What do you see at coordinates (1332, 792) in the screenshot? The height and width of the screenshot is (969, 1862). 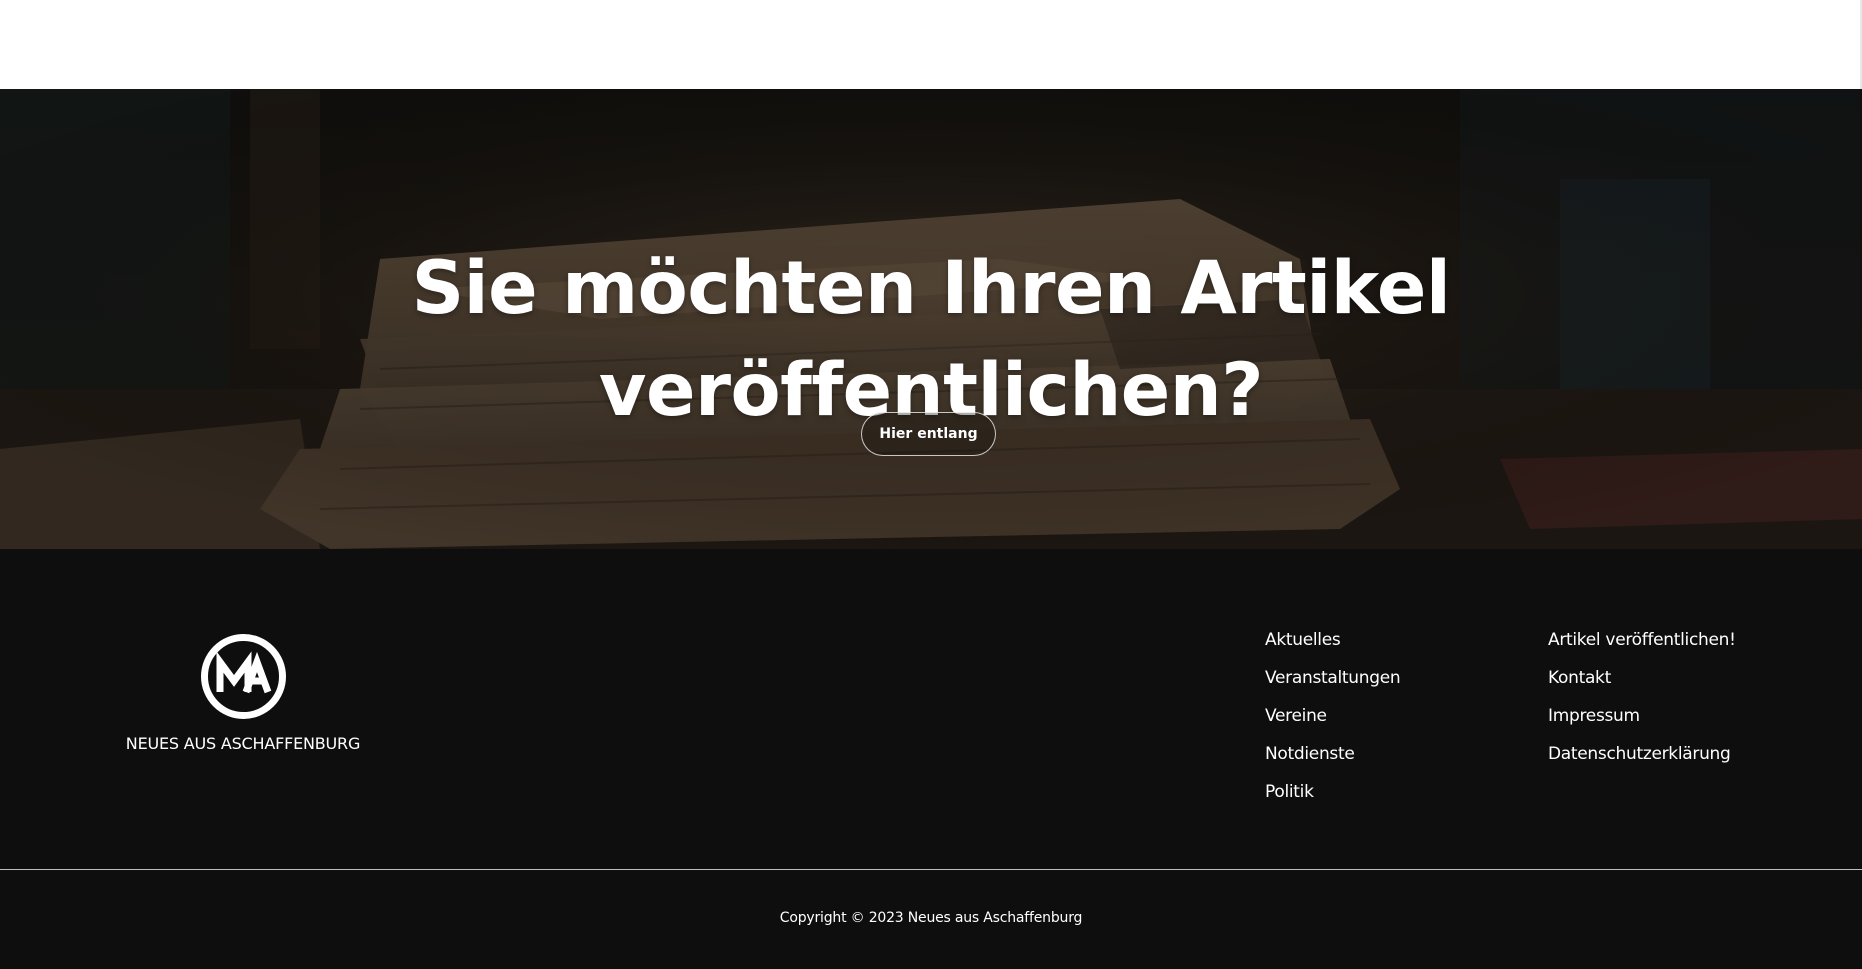 I see `footer-item: Politik` at bounding box center [1332, 792].